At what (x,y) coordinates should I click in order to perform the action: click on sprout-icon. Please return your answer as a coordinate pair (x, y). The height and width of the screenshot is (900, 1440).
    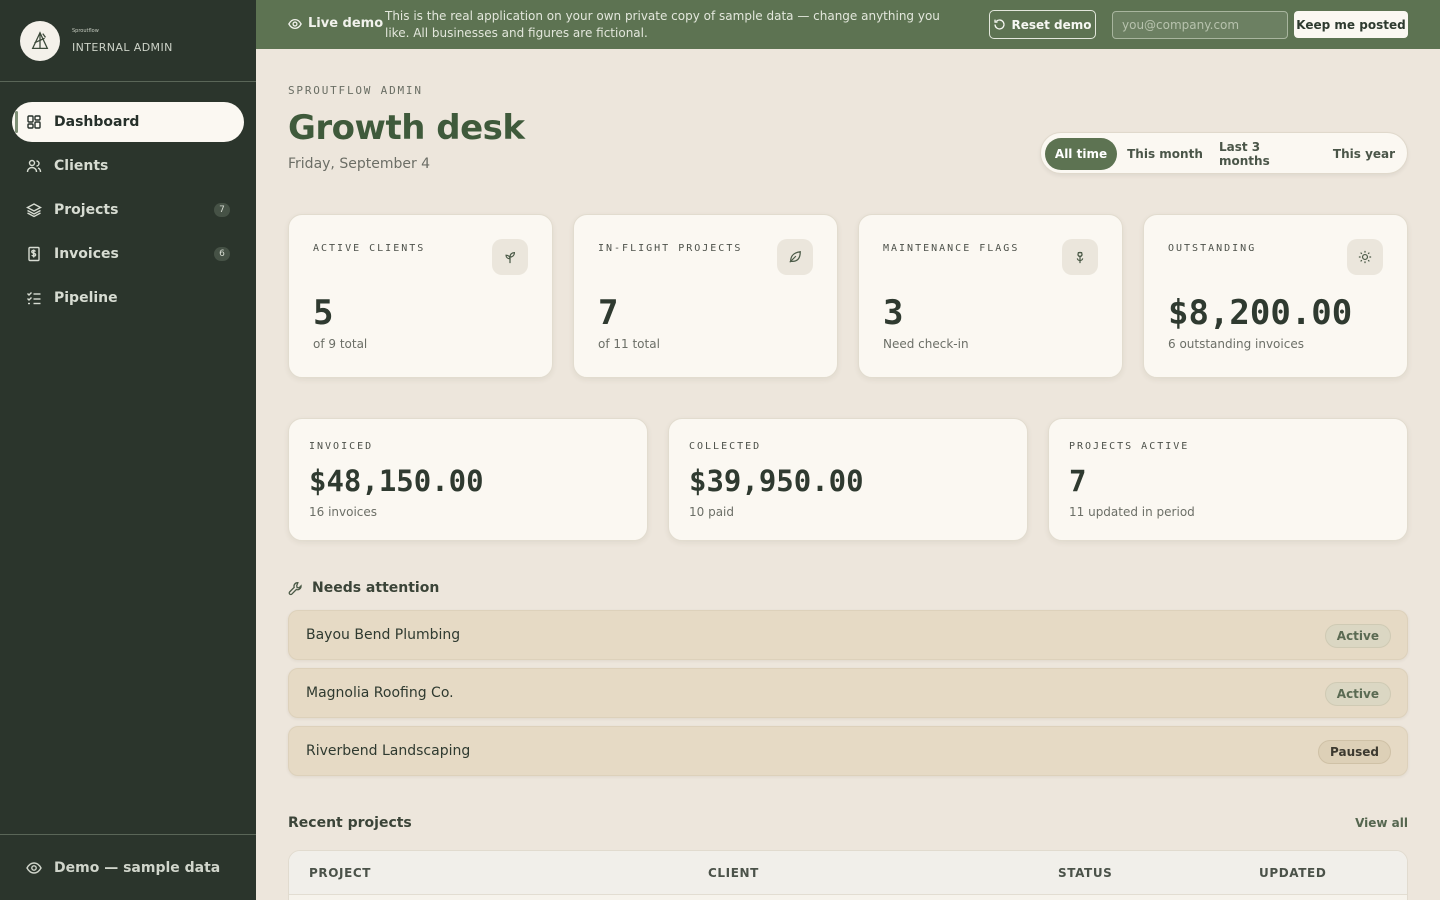
    Looking at the image, I should click on (510, 257).